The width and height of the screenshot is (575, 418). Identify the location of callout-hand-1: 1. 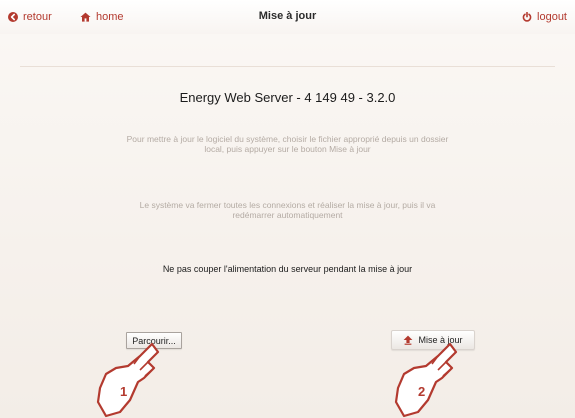
(128, 380).